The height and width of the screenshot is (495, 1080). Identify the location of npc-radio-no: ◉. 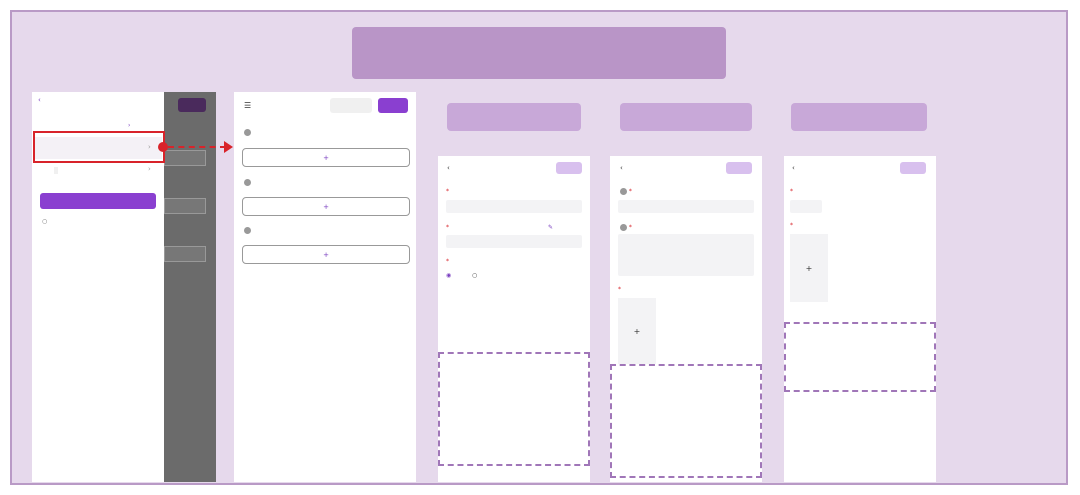
(448, 275).